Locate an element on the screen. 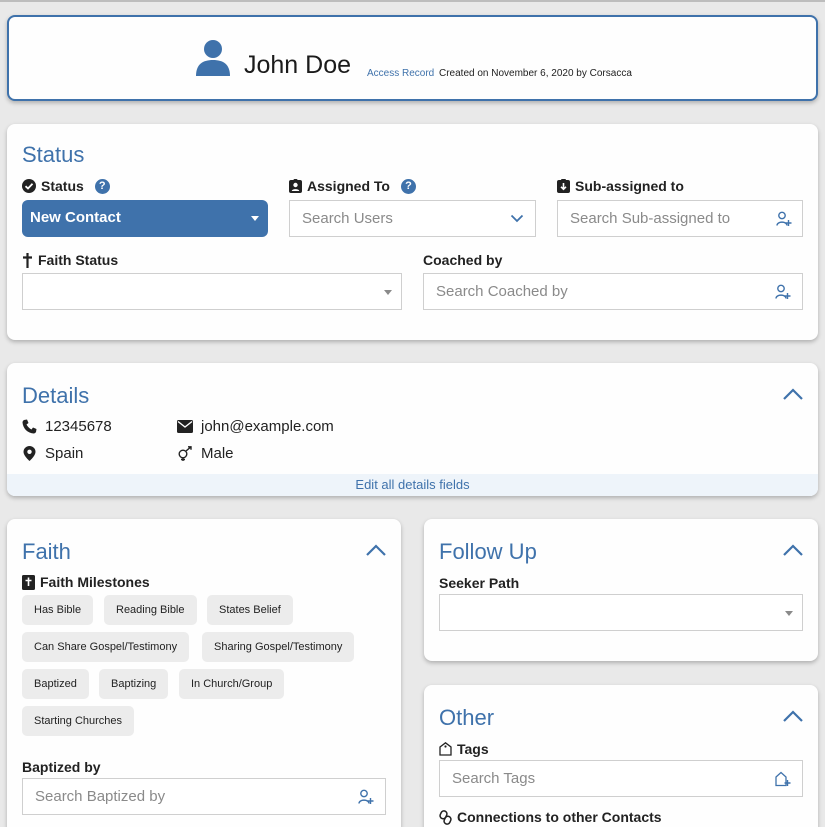 The height and width of the screenshot is (827, 825). connections-text: Connections to other Contacts is located at coordinates (559, 817).